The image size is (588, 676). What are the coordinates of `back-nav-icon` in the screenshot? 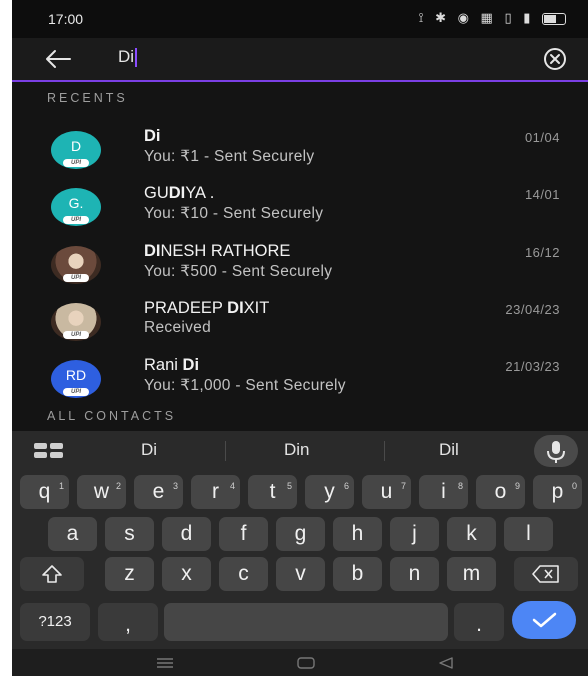 It's located at (446, 663).